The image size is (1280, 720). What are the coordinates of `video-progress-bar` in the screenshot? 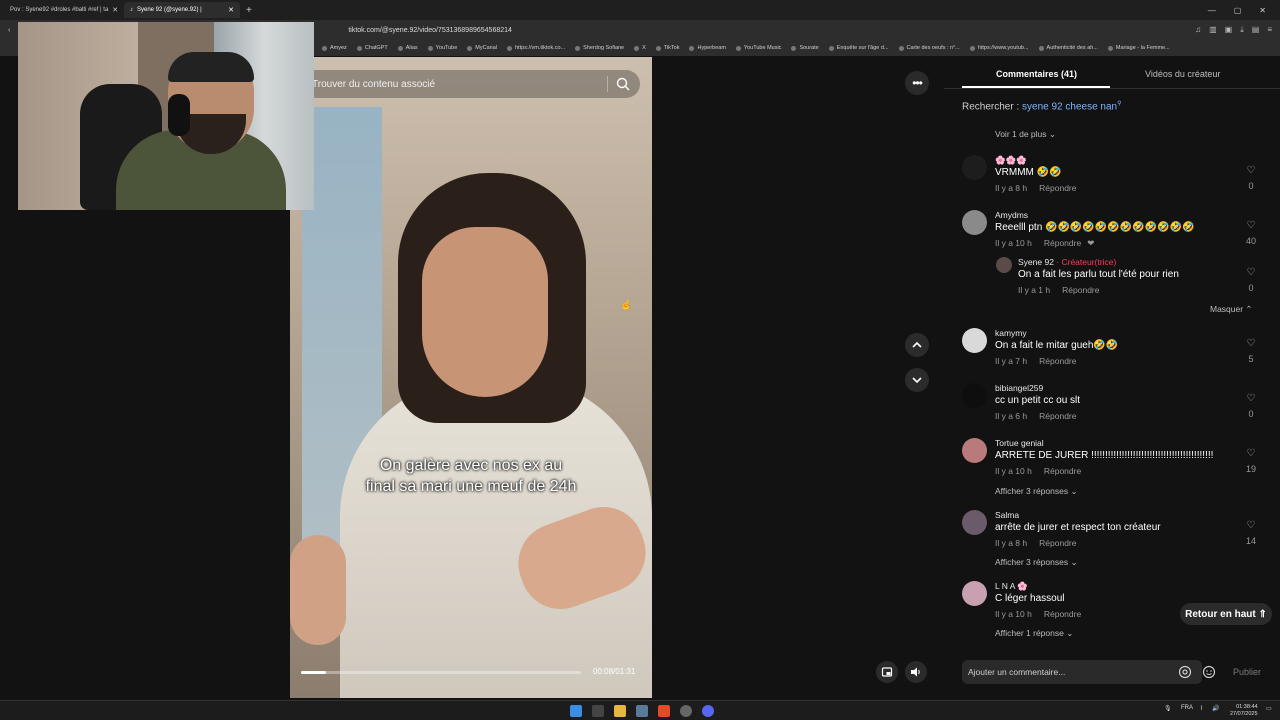 It's located at (441, 672).